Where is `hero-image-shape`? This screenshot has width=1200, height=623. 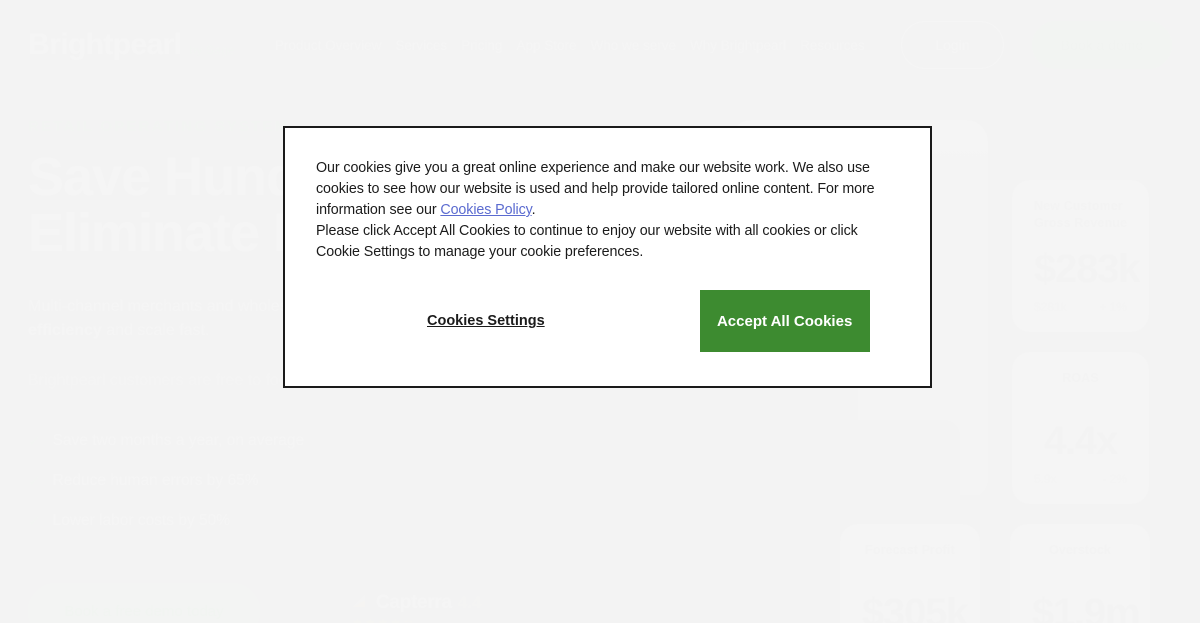 hero-image-shape is located at coordinates (860, 460).